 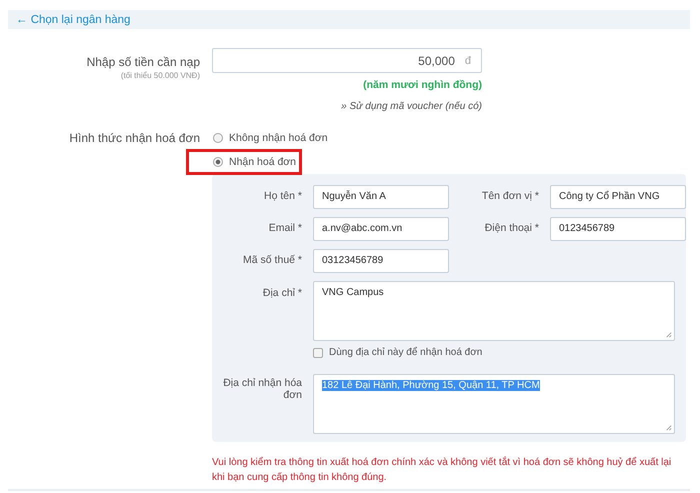 I want to click on input-field: 0123456789, so click(x=618, y=229).